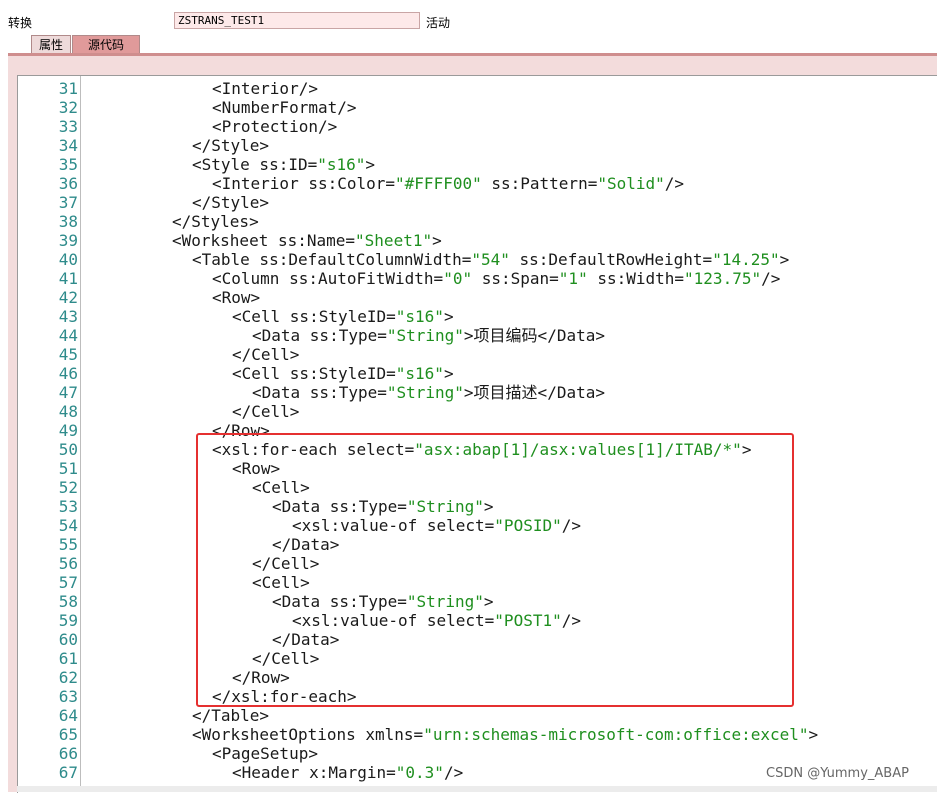 This screenshot has height=793, width=937. Describe the element at coordinates (304, 183) in the screenshot. I see `code-token: <Interior ss:Color=` at that location.